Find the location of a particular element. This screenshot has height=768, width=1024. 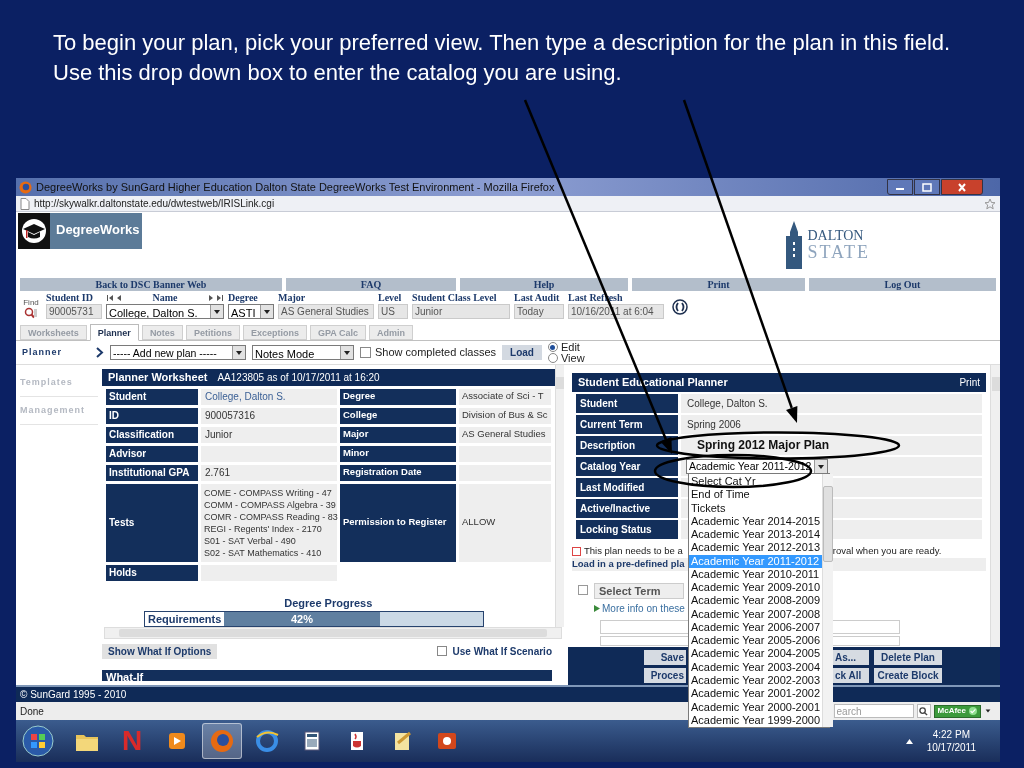

action-button: Create Block is located at coordinates (908, 675).